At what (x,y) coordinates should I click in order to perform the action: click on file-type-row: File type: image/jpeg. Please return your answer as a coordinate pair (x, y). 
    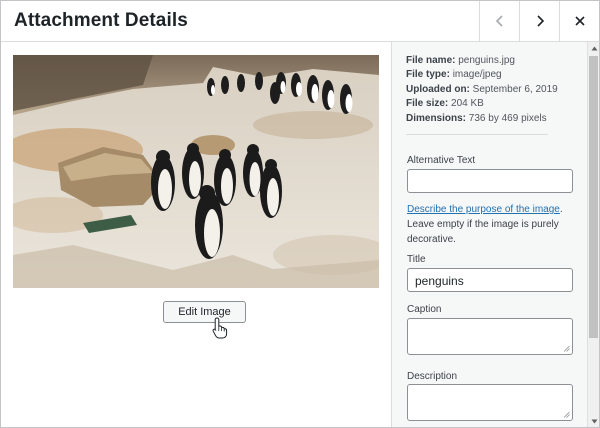
    Looking at the image, I should click on (482, 75).